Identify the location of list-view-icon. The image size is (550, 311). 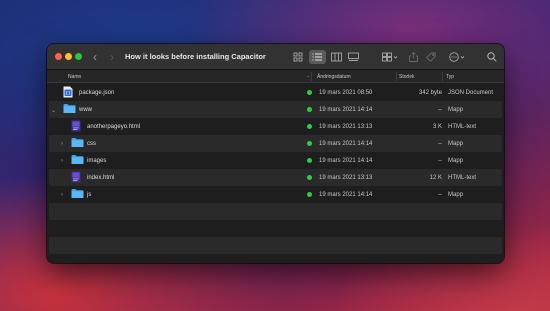
(317, 57).